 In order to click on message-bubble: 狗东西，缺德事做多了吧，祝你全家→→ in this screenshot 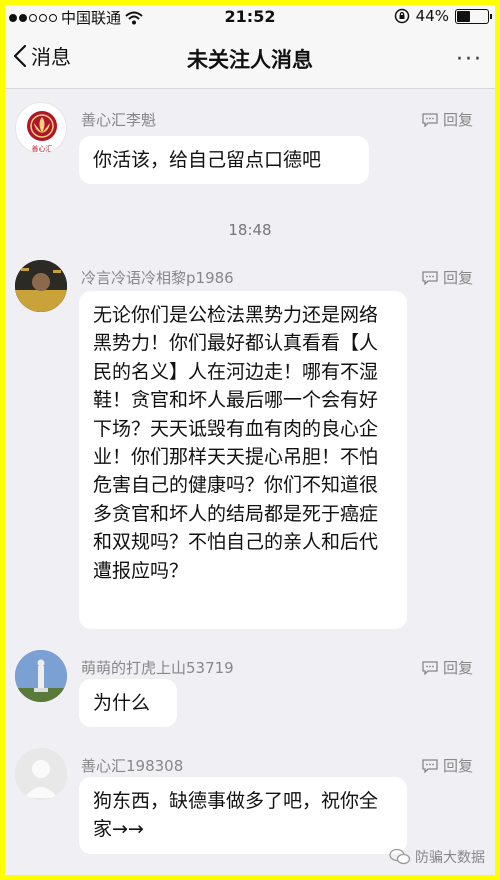, I will do `click(243, 815)`.